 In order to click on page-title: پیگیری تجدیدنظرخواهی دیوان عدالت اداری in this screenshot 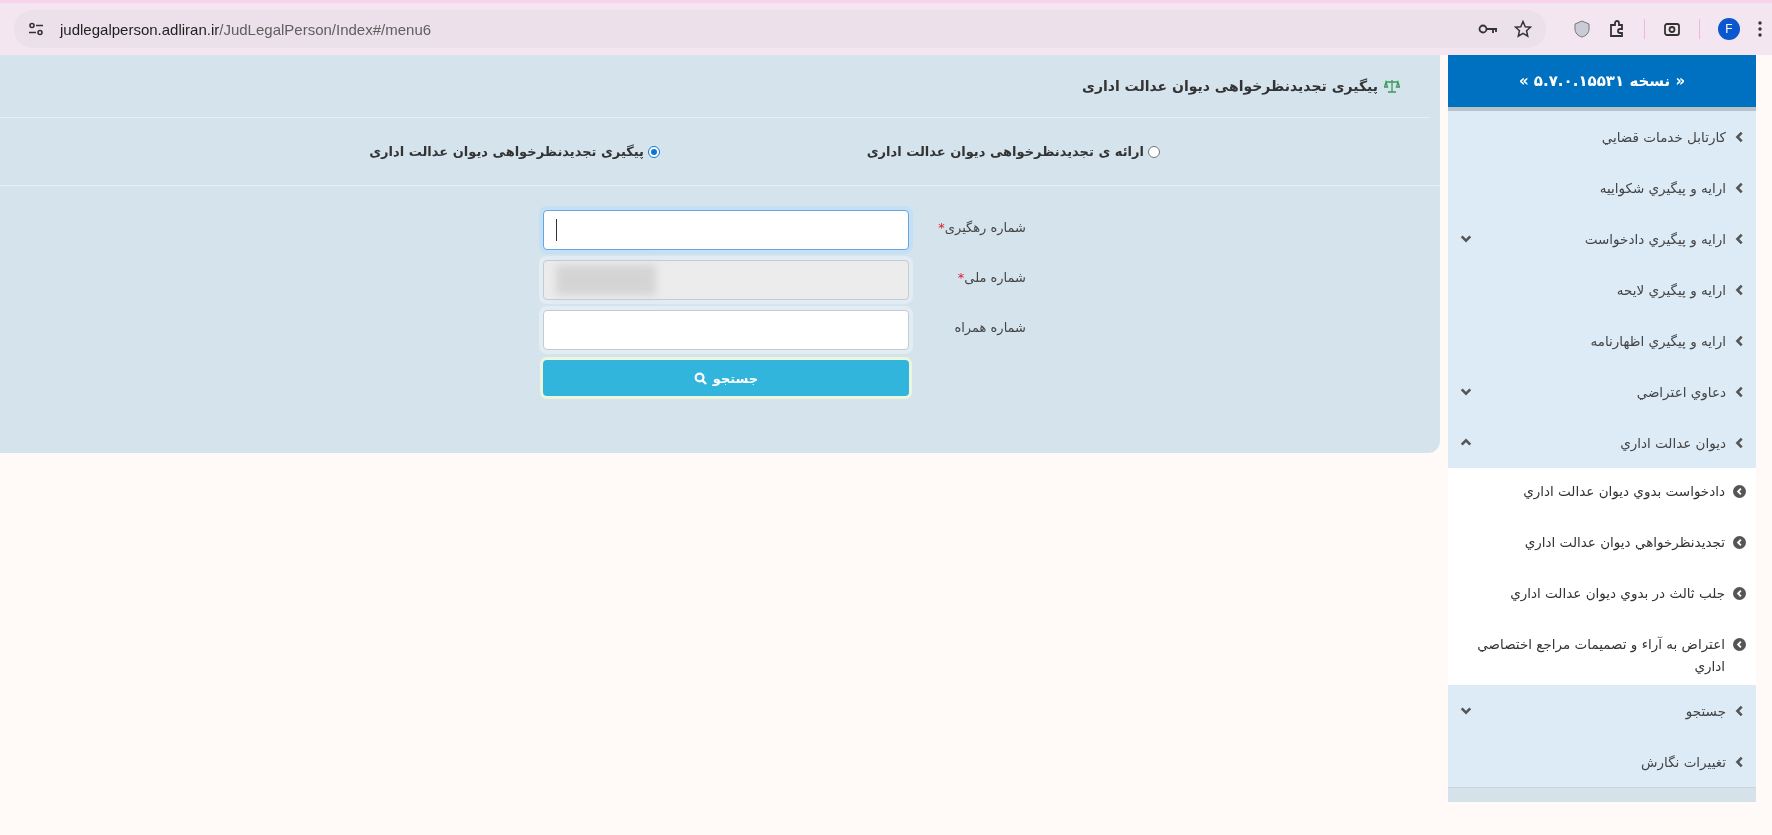, I will do `click(1230, 86)`.